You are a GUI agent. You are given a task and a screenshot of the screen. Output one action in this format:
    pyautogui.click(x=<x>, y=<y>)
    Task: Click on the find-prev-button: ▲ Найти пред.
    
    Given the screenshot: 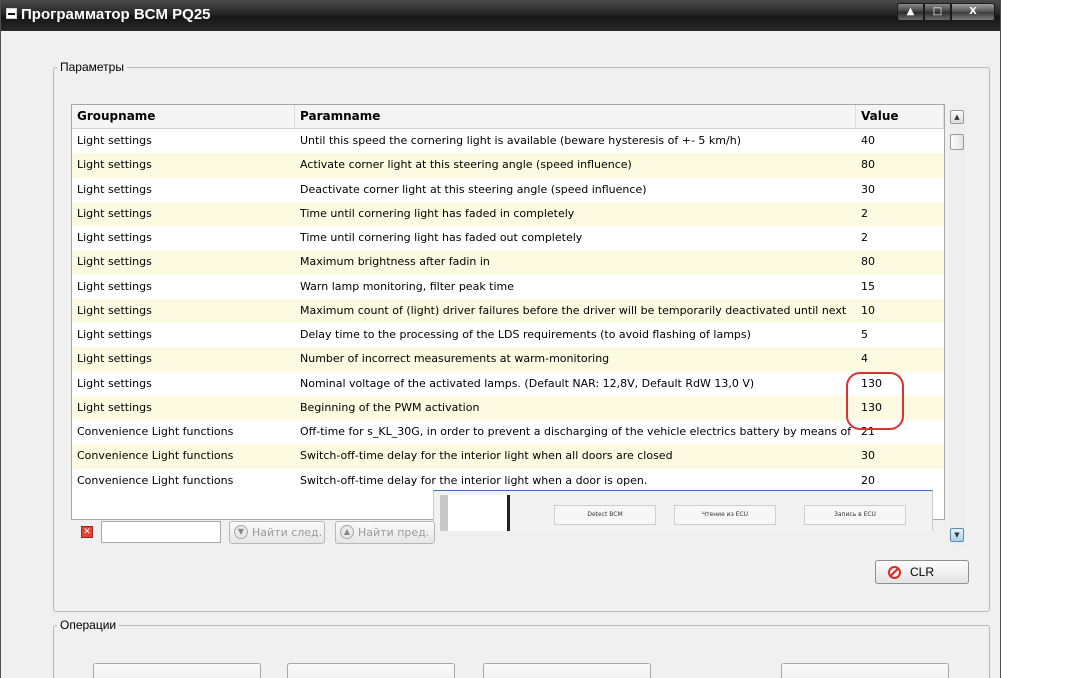 What is the action you would take?
    pyautogui.click(x=385, y=532)
    